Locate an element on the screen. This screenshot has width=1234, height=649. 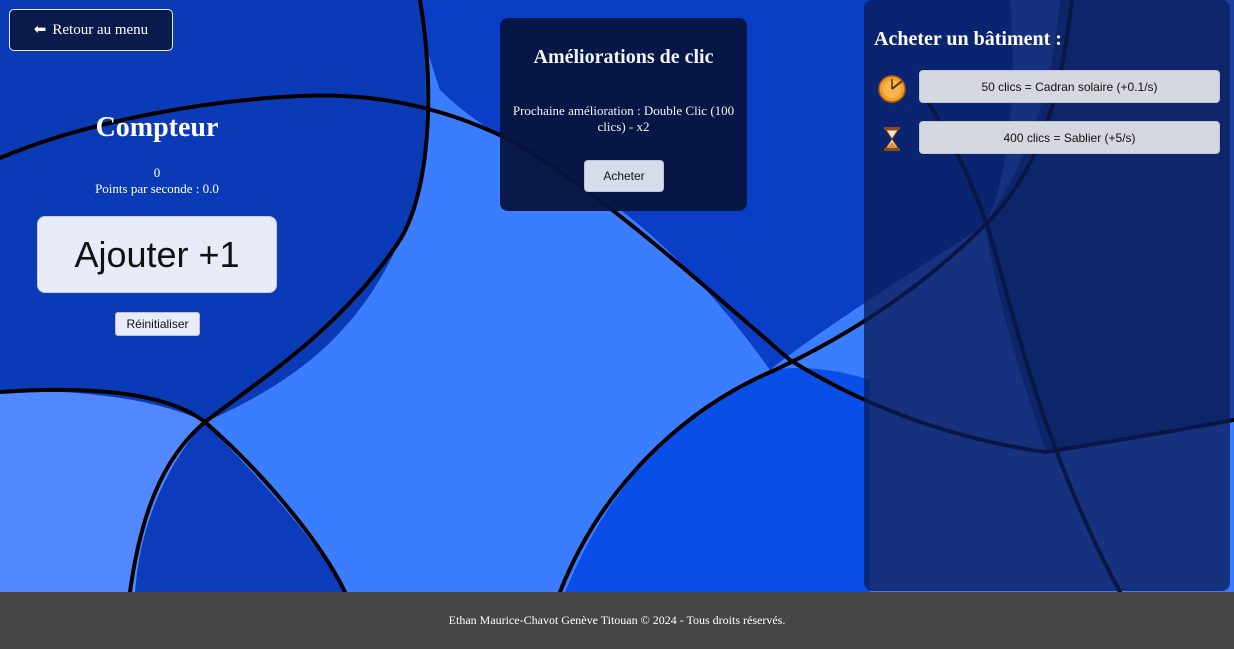
arrow-left-icon: ⬅ is located at coordinates (40, 29).